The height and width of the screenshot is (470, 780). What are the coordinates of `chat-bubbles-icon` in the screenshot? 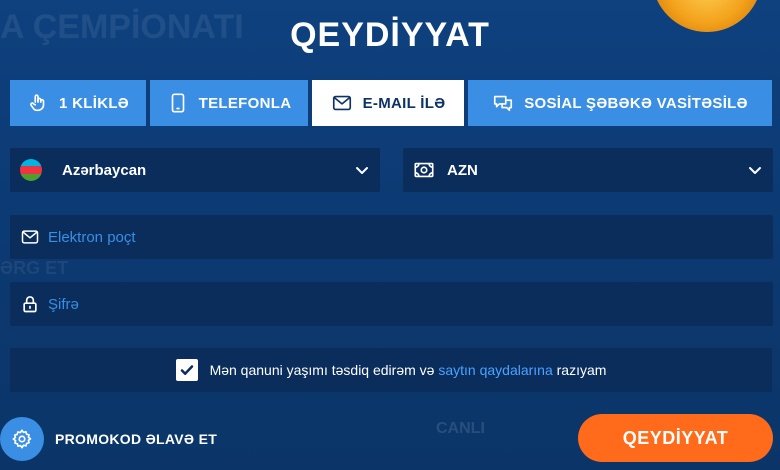 It's located at (503, 103).